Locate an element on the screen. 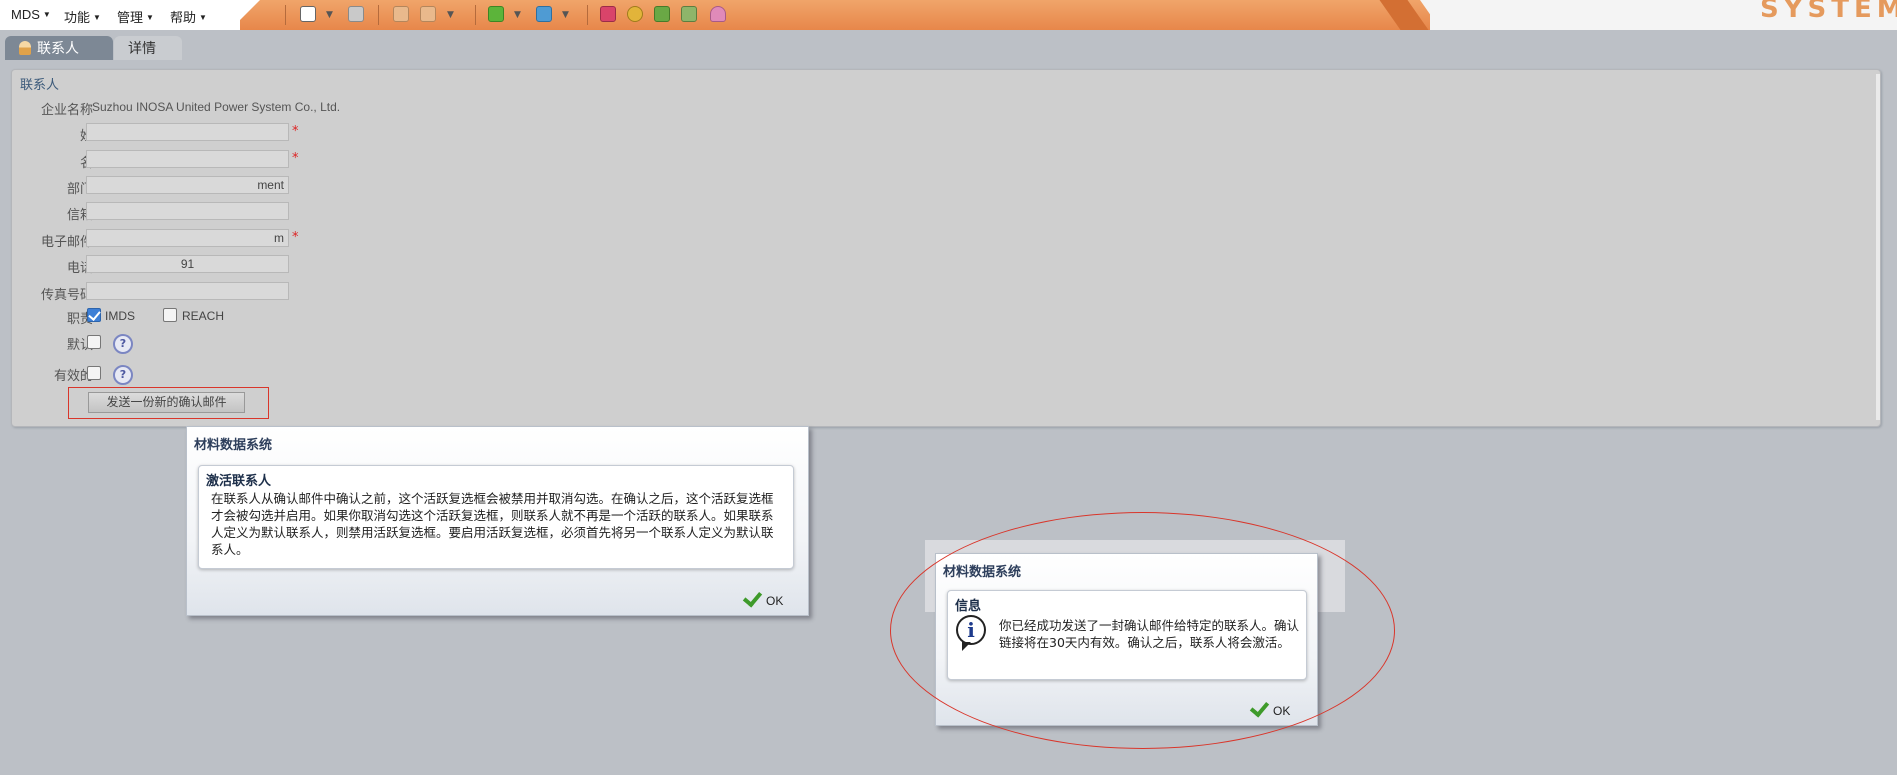  ok-button: OK is located at coordinates (763, 597).